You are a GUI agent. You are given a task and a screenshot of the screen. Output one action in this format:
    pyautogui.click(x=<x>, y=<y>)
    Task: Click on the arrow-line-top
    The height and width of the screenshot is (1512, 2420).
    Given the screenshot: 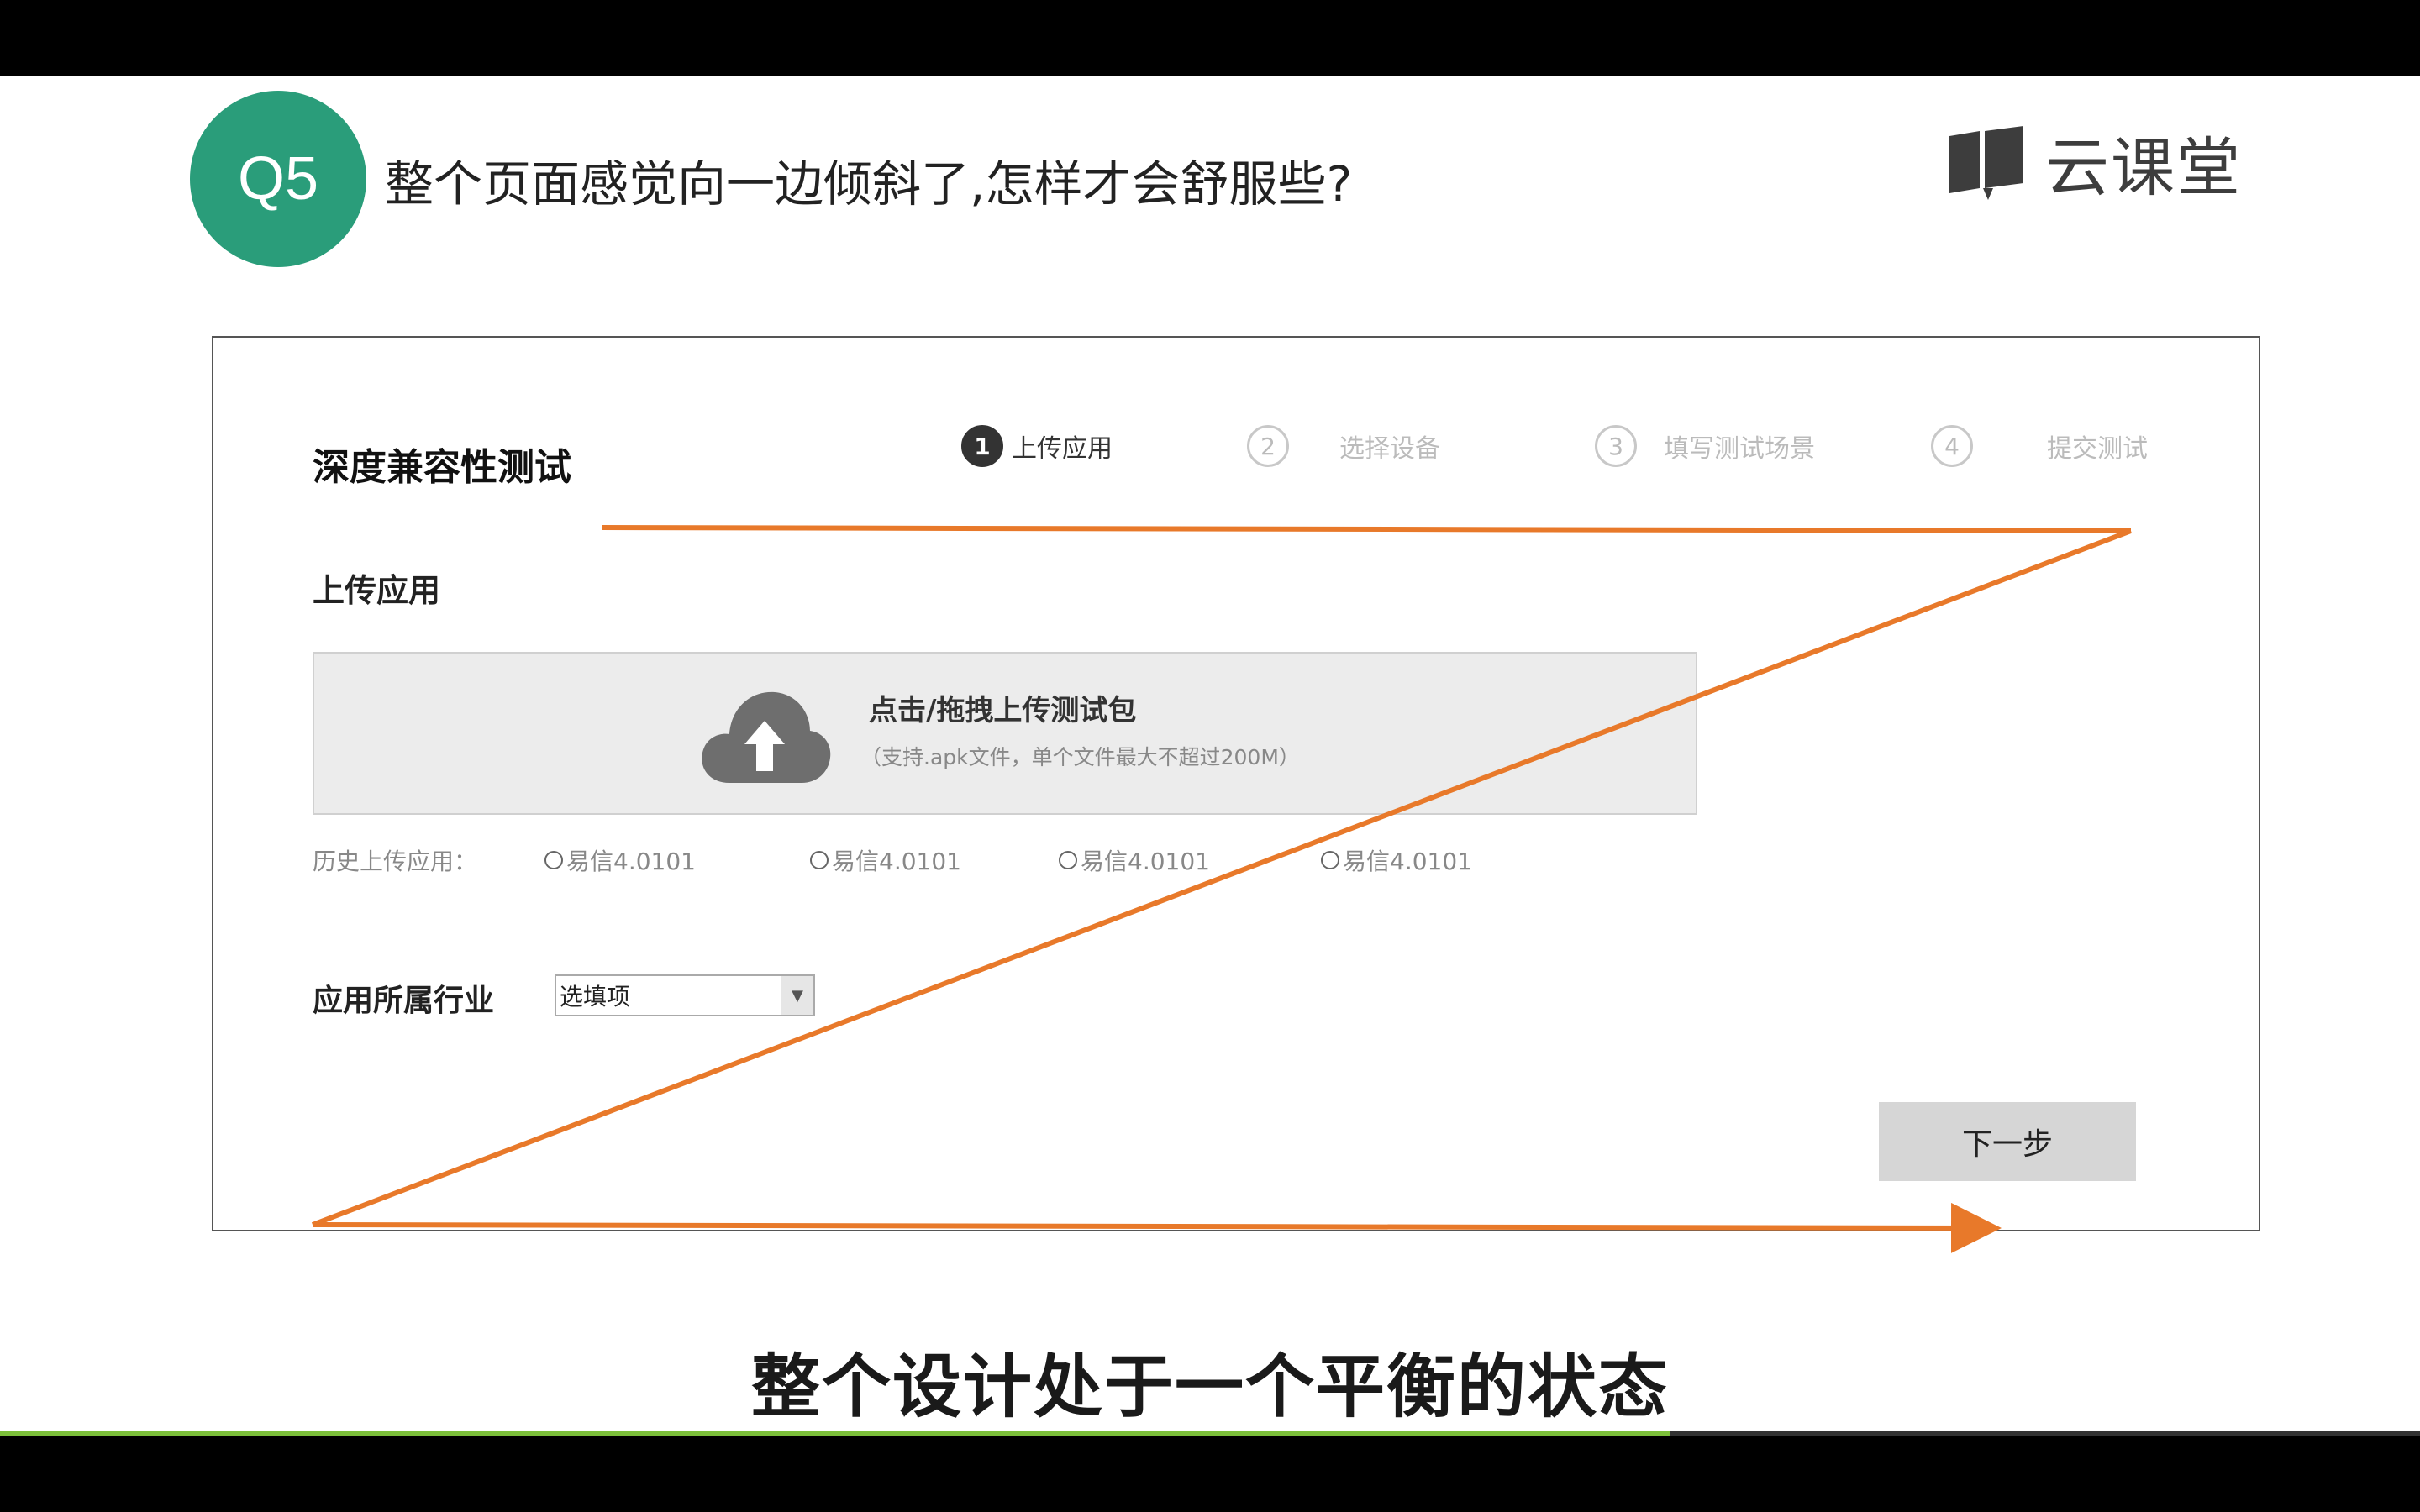 What is the action you would take?
    pyautogui.click(x=1366, y=529)
    